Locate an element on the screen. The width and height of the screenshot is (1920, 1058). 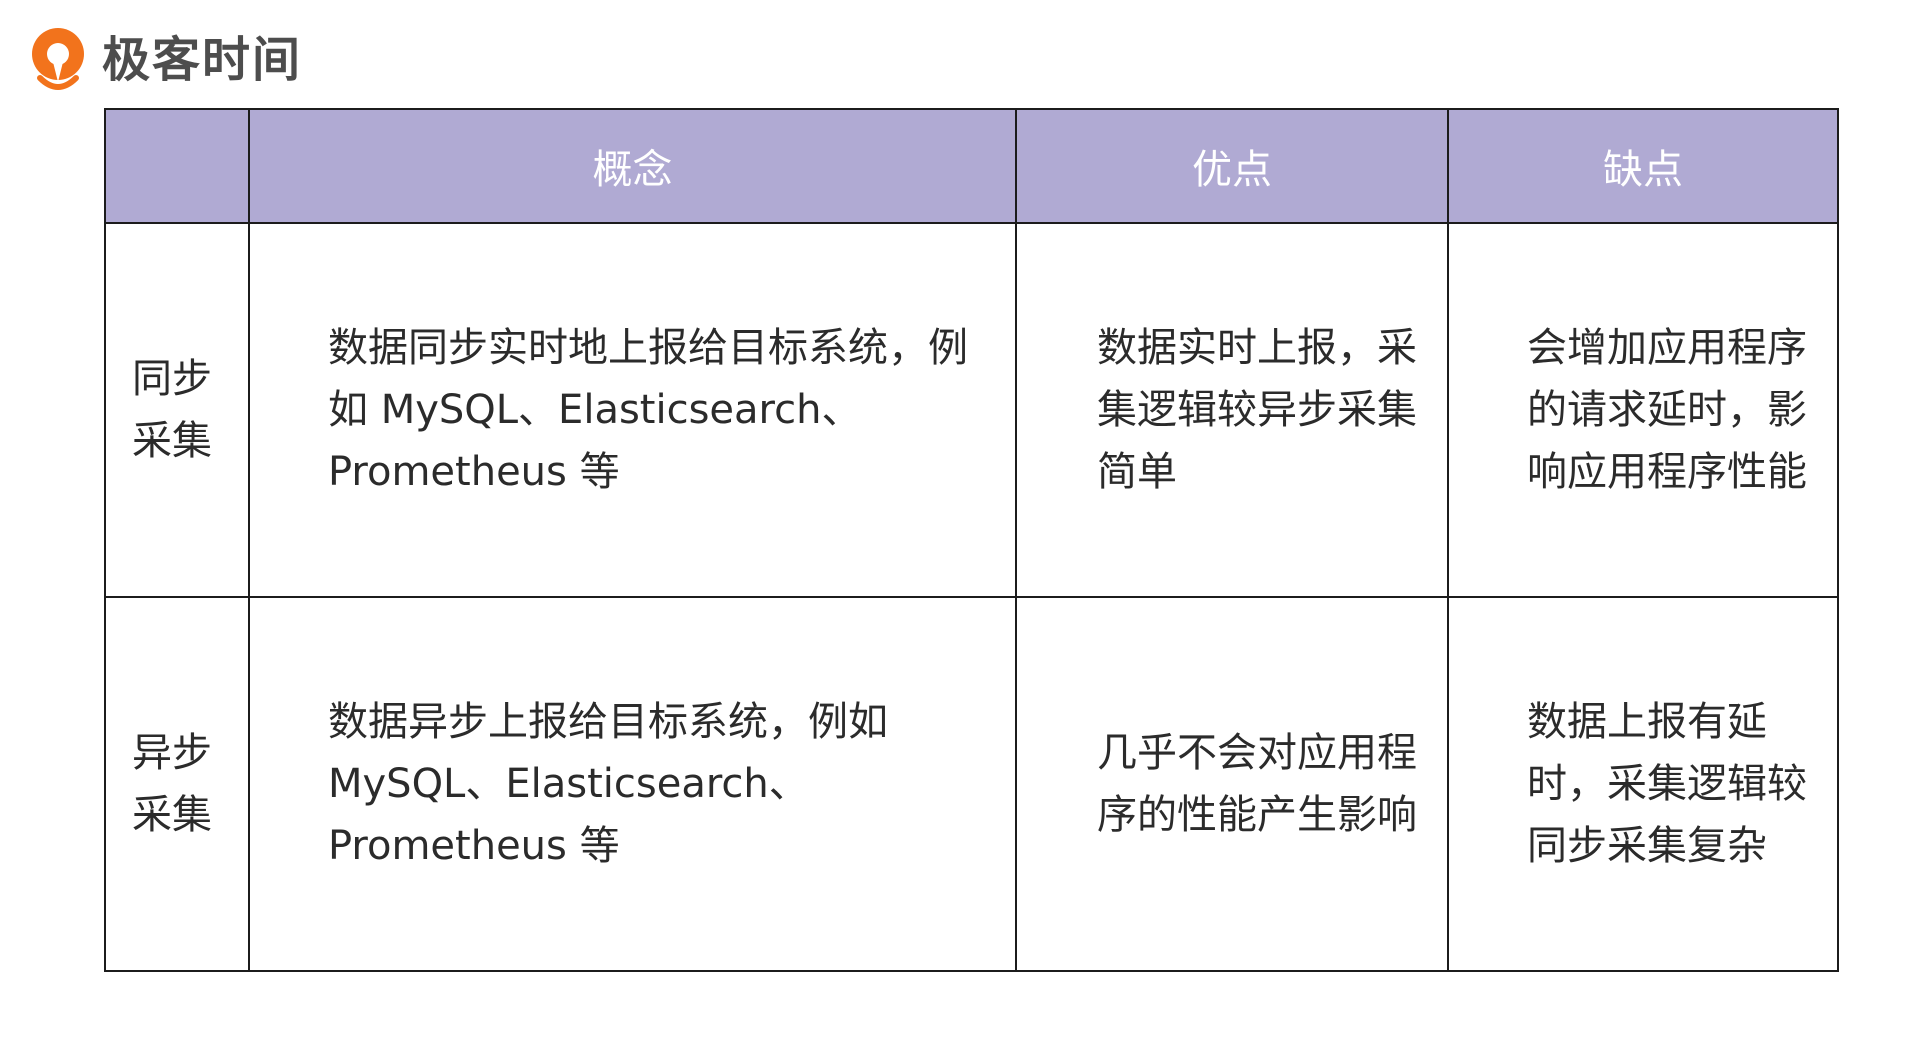
header-empty-cell is located at coordinates (177, 166).